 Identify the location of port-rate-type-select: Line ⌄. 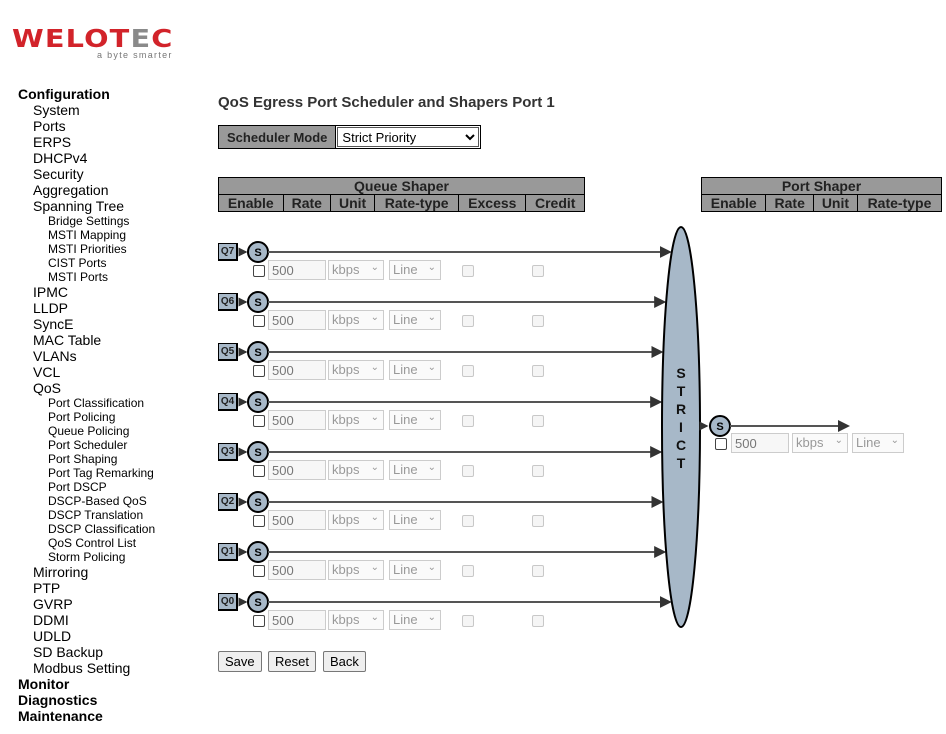
(878, 443).